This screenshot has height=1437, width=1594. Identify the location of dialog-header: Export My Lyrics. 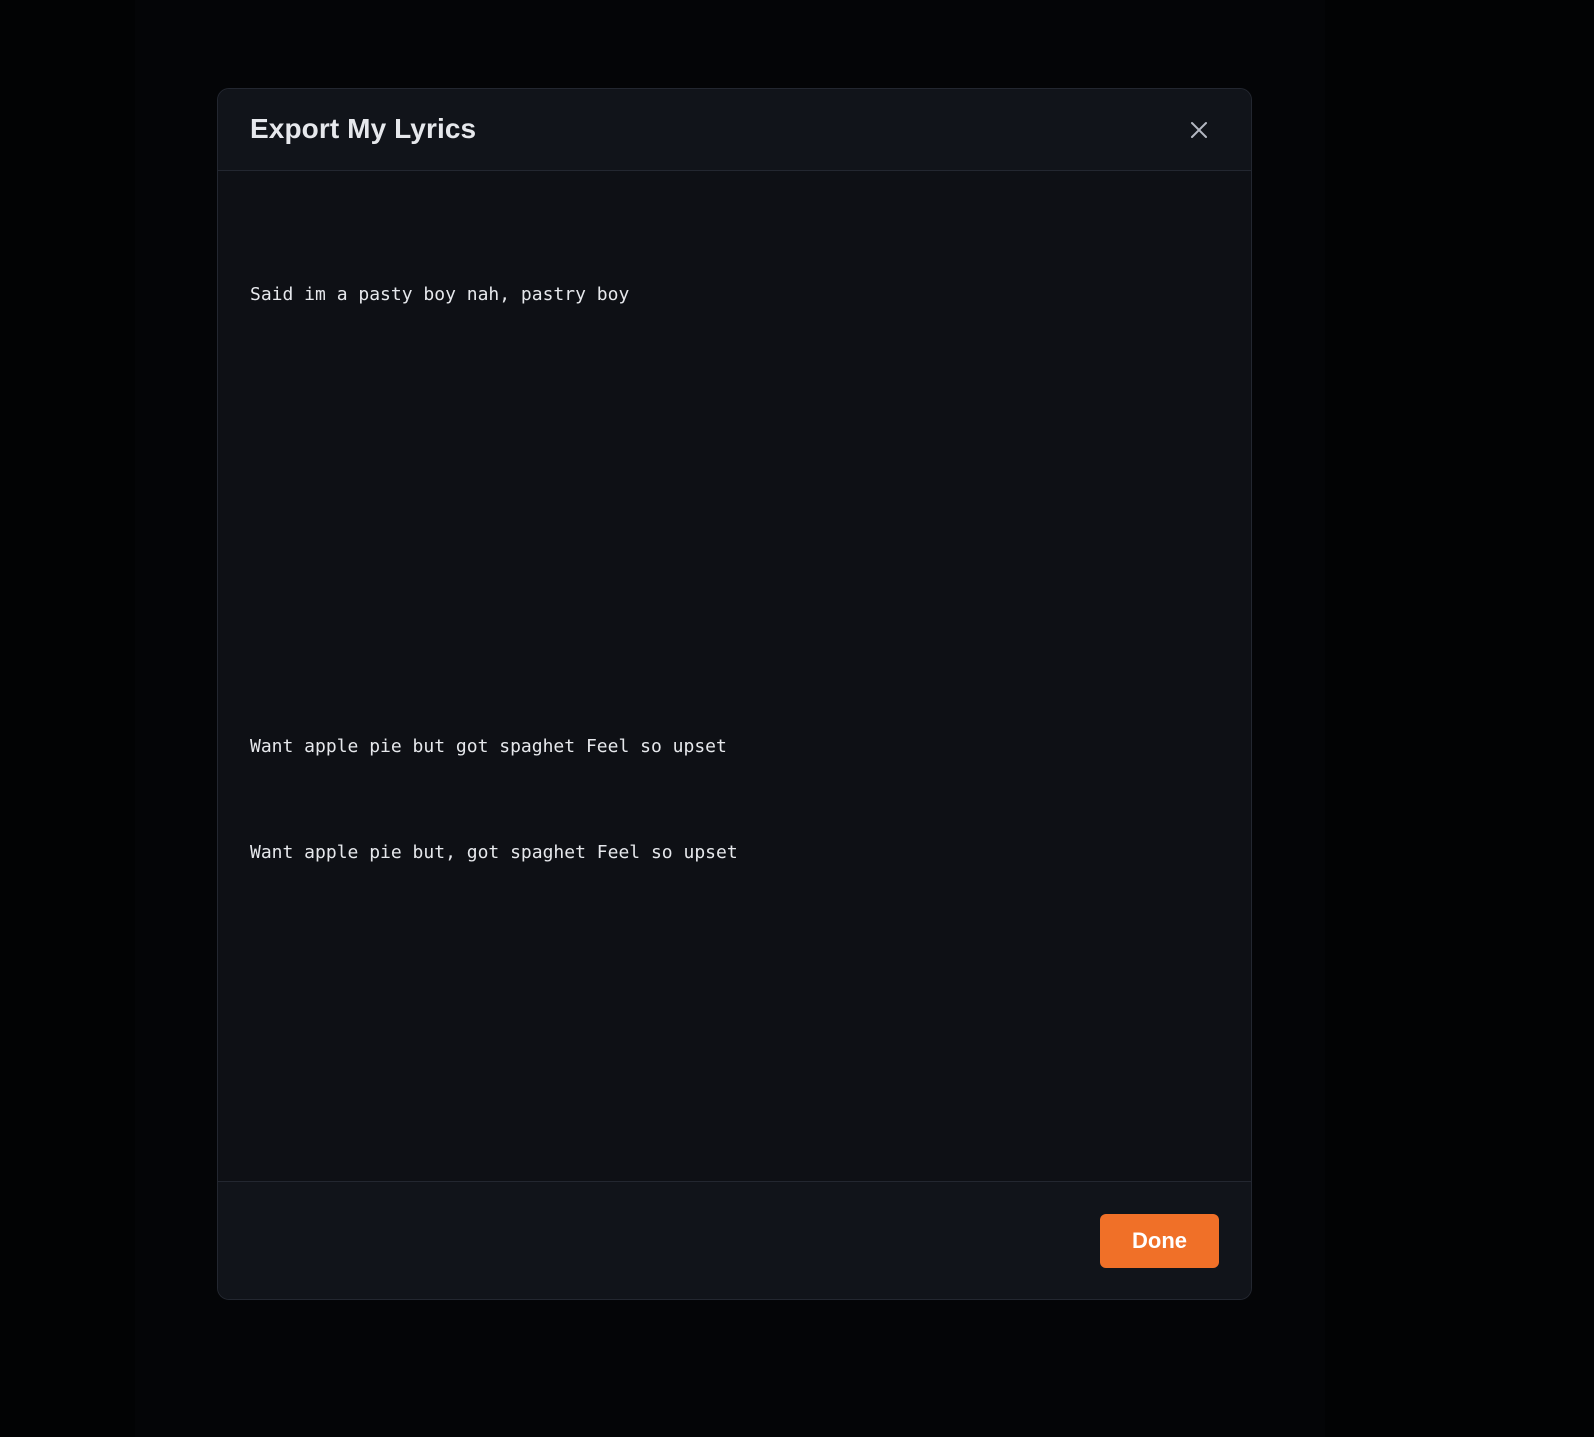
(734, 130).